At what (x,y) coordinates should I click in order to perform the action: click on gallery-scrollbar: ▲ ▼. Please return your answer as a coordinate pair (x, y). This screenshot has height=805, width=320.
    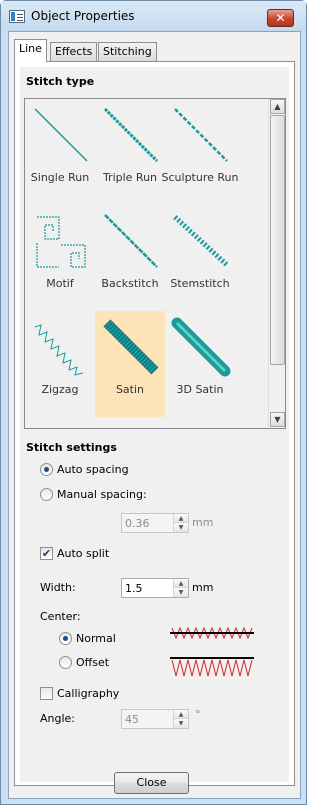
    Looking at the image, I should click on (276, 263).